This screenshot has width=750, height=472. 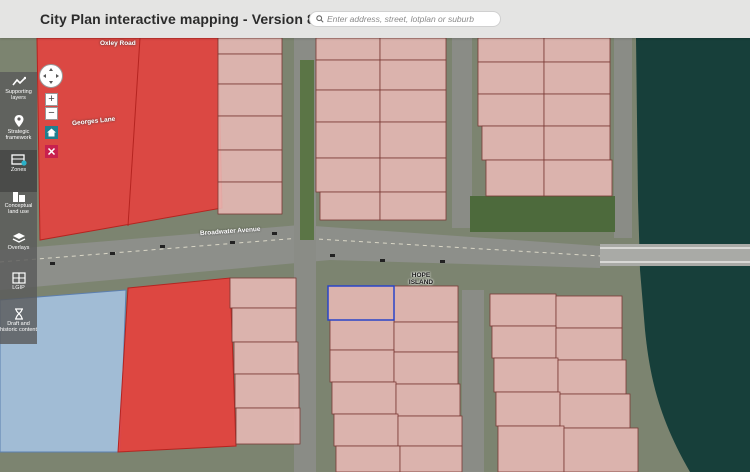 I want to click on line-chart-icon, so click(x=18, y=81).